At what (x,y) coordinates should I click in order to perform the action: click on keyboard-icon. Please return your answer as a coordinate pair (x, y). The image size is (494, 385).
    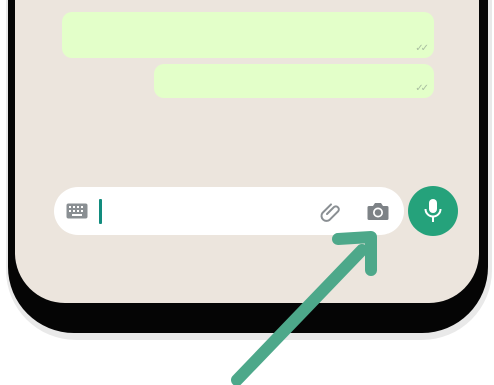
    Looking at the image, I should click on (77, 211).